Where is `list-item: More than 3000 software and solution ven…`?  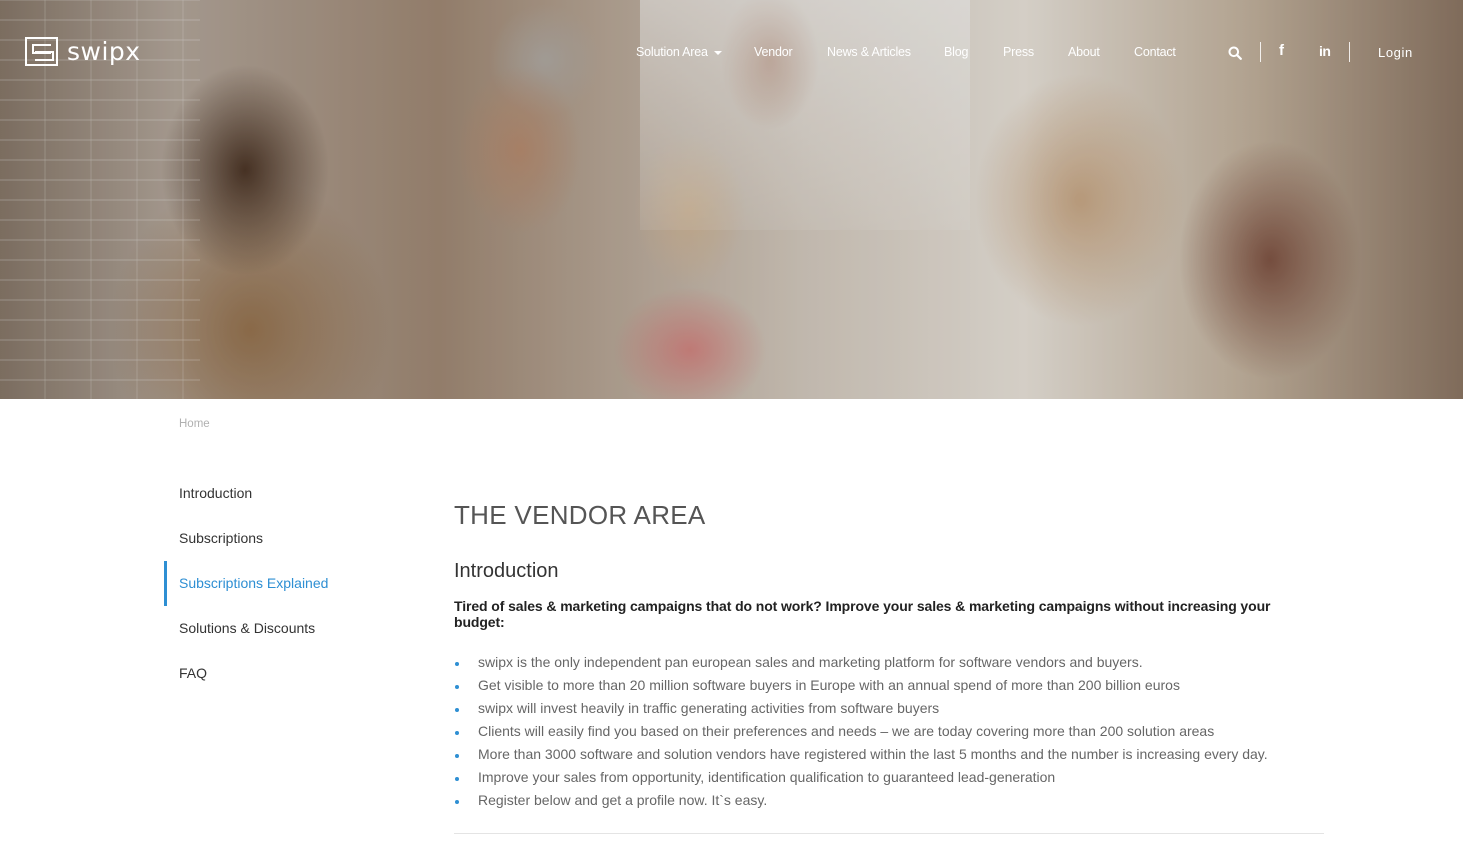 list-item: More than 3000 software and solution ven… is located at coordinates (889, 754).